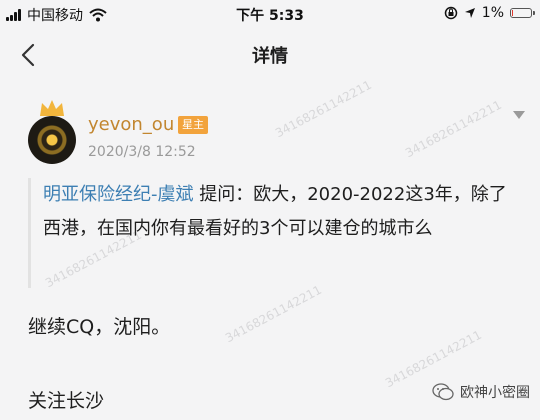  Describe the element at coordinates (495, 393) in the screenshot. I see `wechat-label: 欧神小密圈` at that location.